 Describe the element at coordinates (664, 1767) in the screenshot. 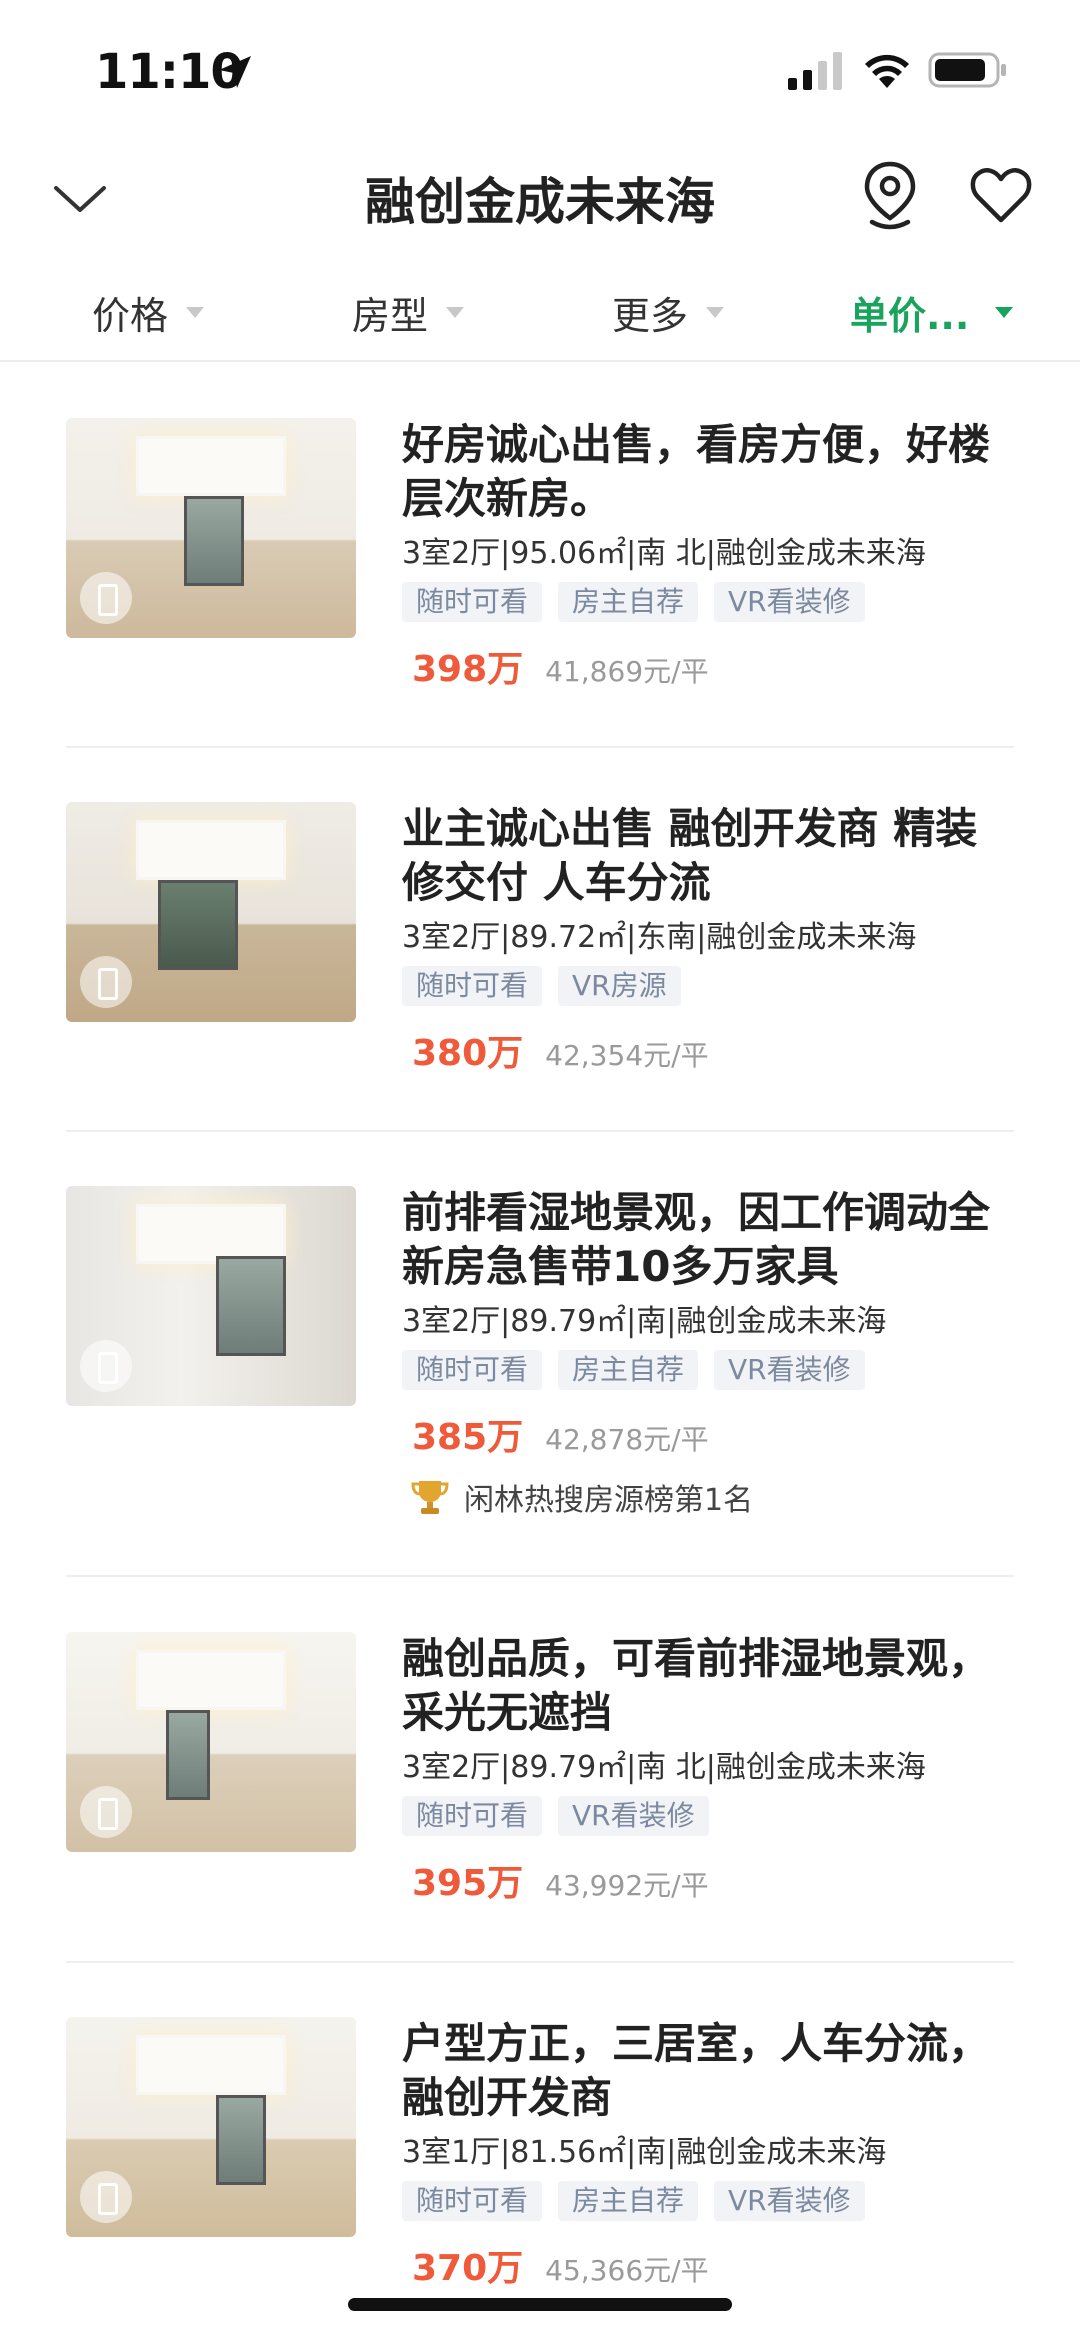

I see `listing-meta: 3室2厅|89.79㎡|南 北|融创金成未来海` at that location.